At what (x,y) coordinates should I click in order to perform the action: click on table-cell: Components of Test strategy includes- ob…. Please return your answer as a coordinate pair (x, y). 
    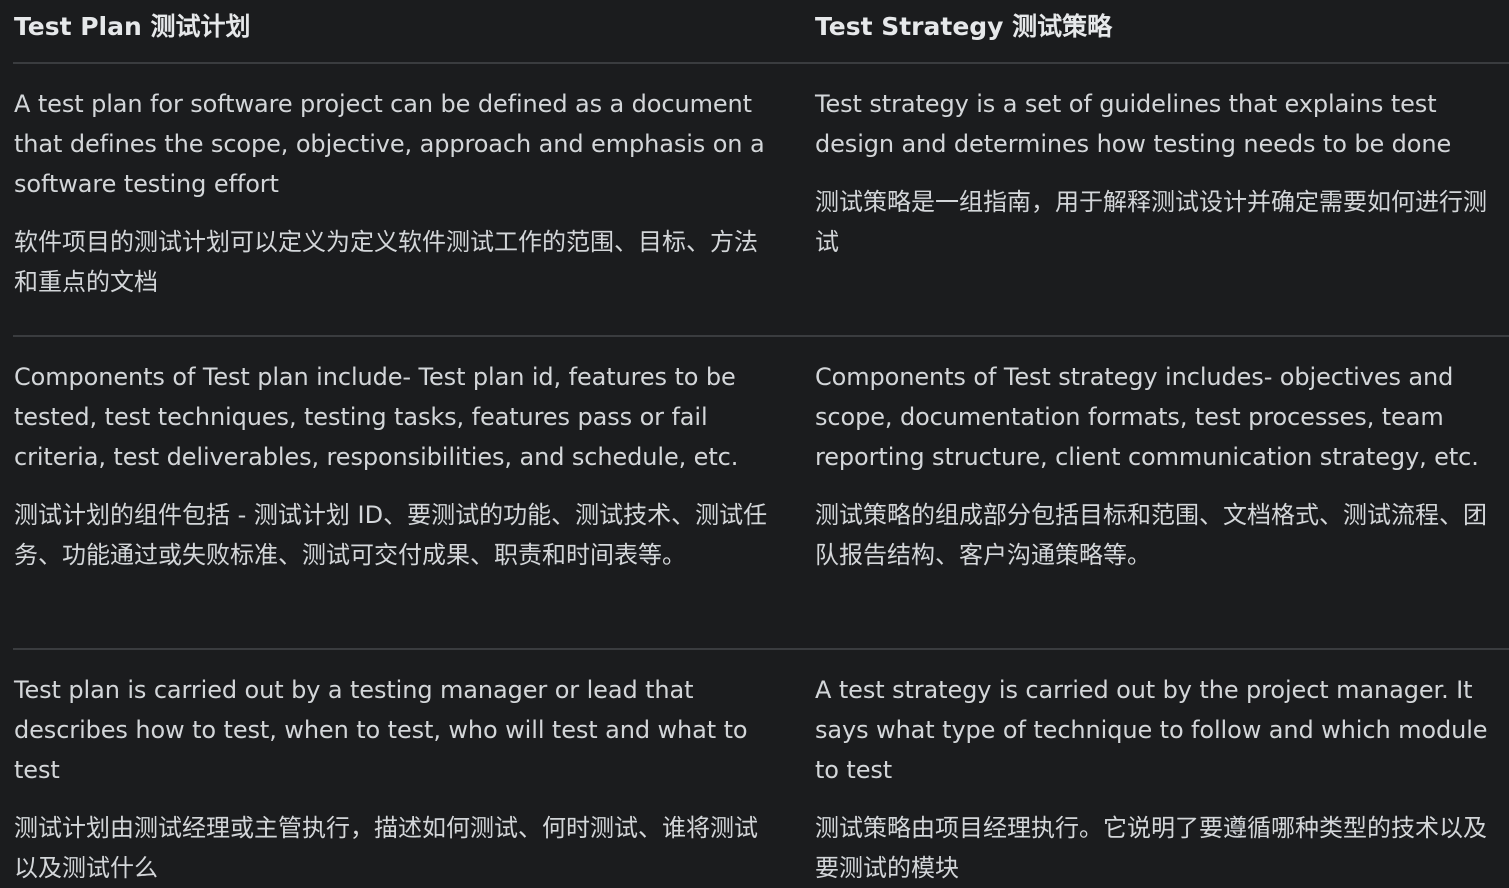
    Looking at the image, I should click on (1161, 466).